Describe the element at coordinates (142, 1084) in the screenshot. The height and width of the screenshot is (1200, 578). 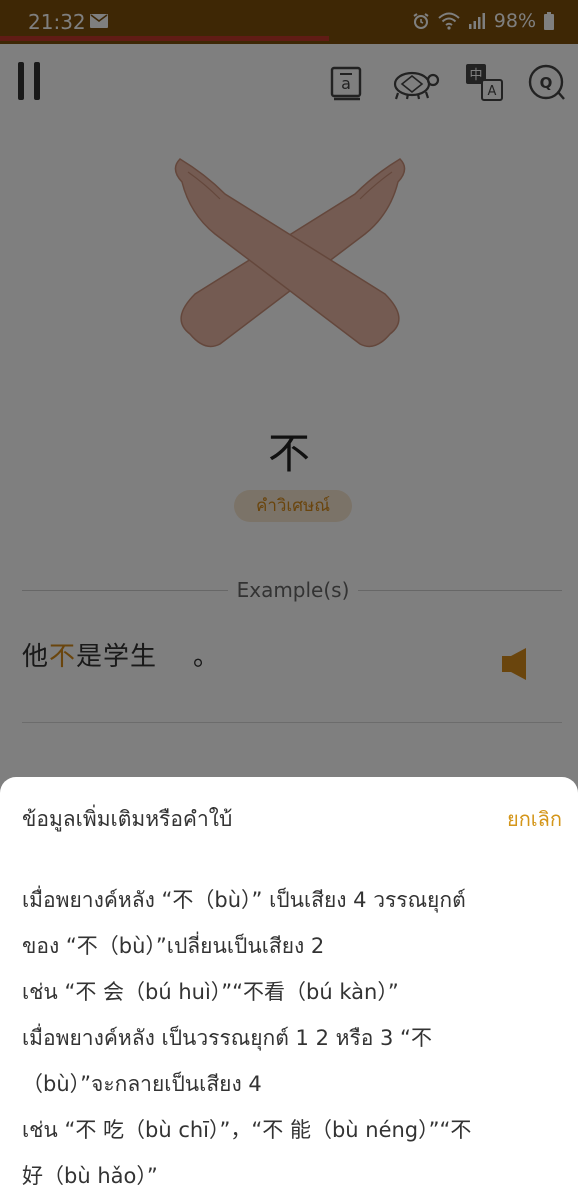
I see `hint-line: （bù）”จะกลายเป็นเสียง 4` at that location.